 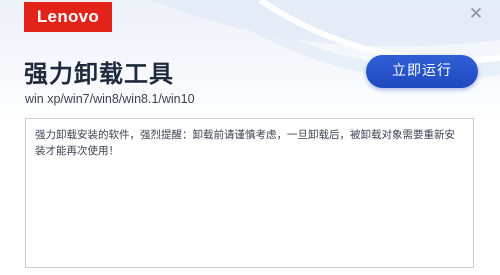 I want to click on page-title: 强力卸载工具, so click(x=99, y=74).